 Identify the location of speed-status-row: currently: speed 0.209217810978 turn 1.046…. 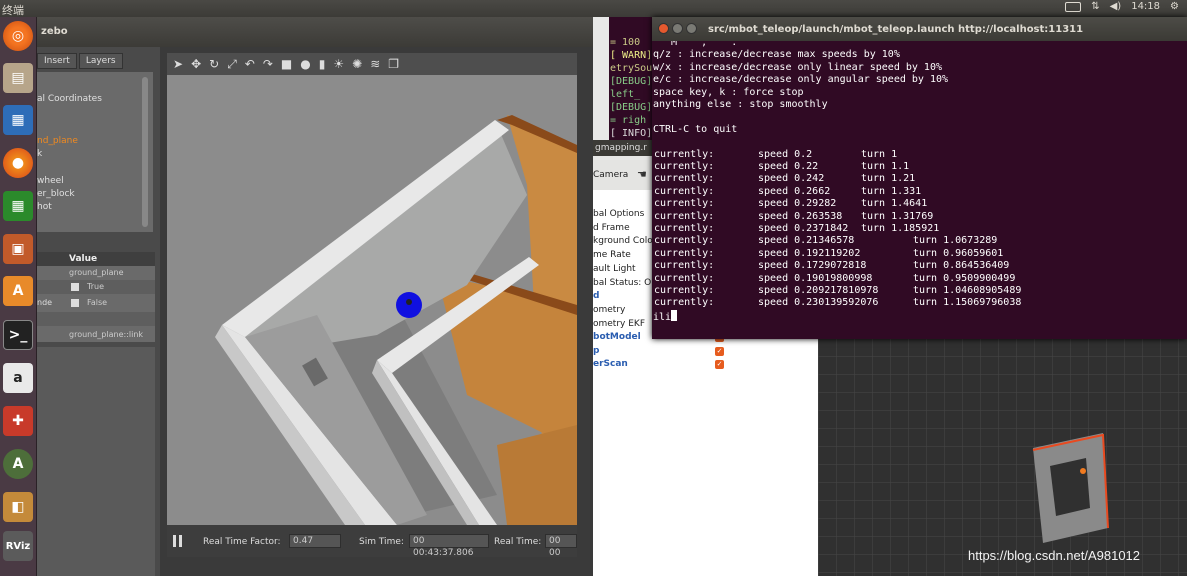
(918, 291).